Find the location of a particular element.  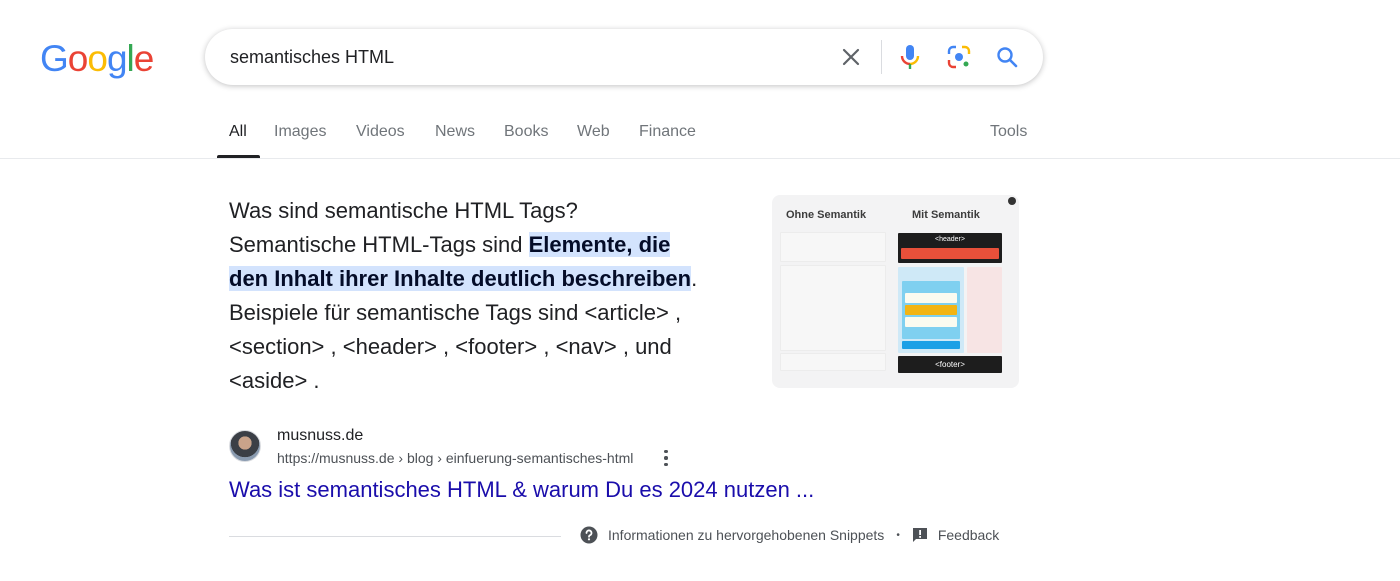

search-icon is located at coordinates (1007, 57).